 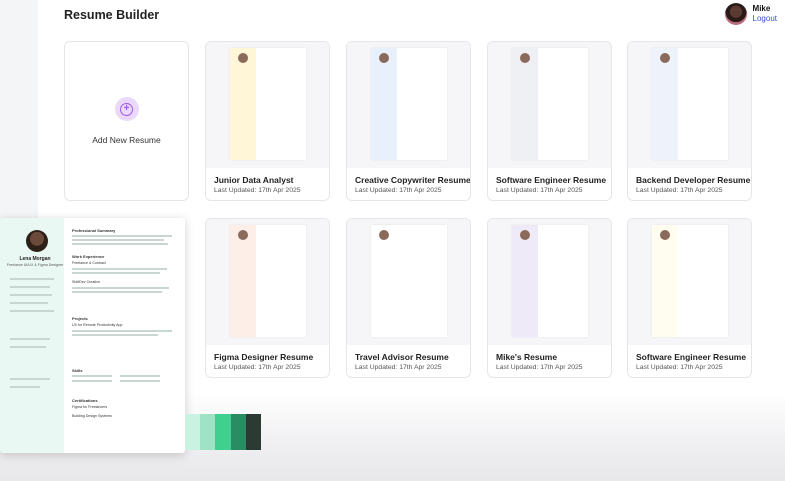 I want to click on add-new-resume-card: + Add New Resume, so click(x=126, y=121).